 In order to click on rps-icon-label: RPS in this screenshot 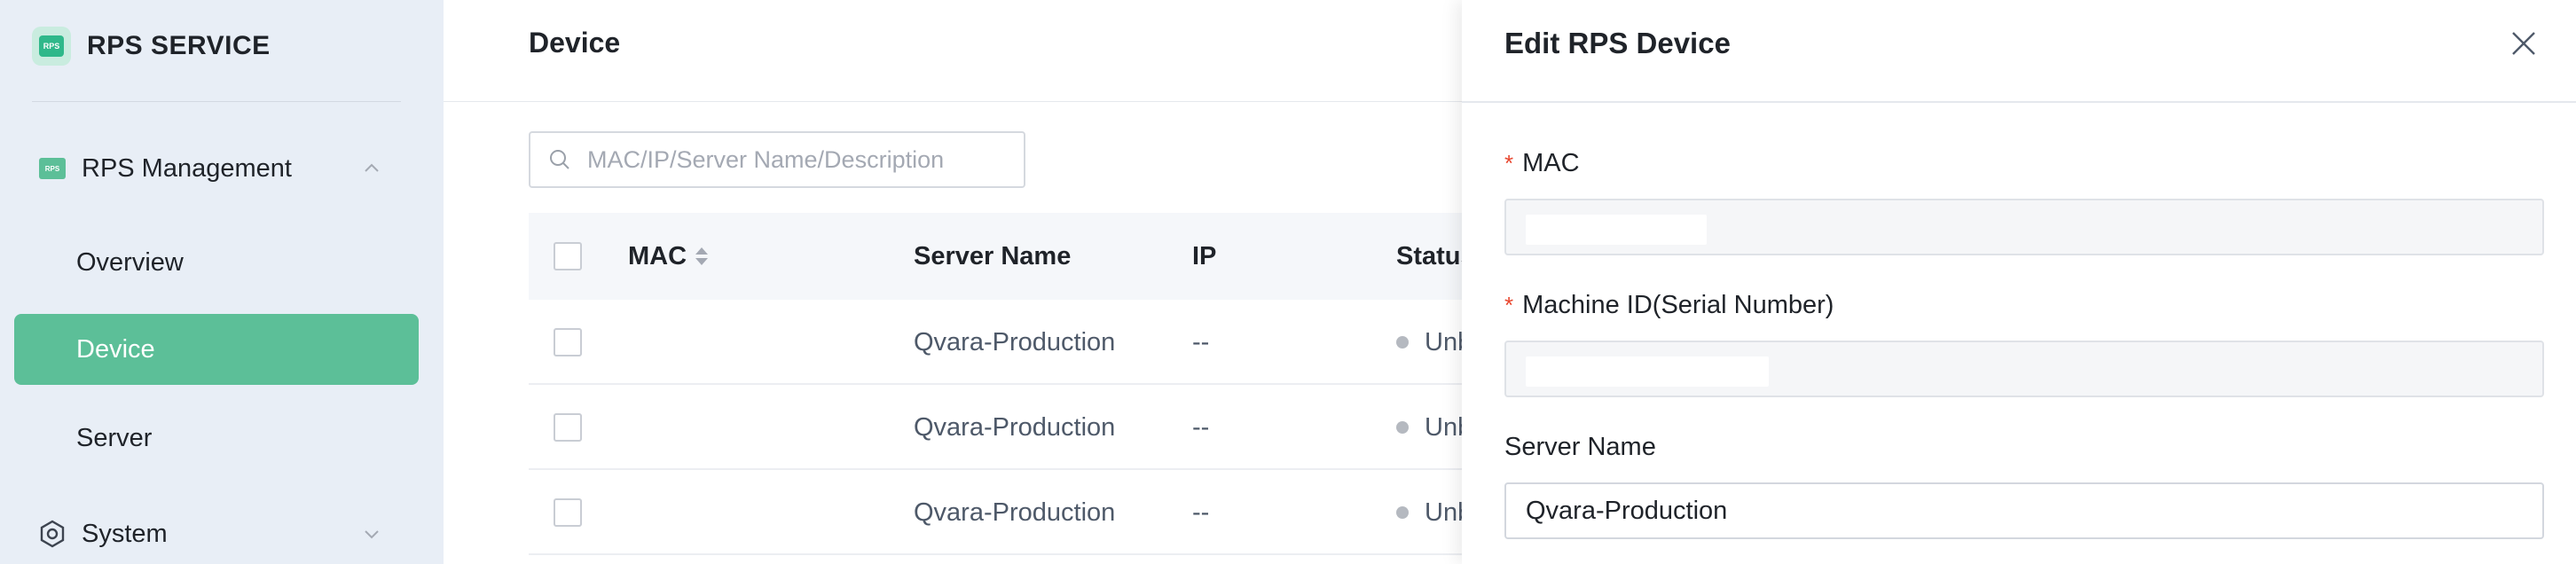, I will do `click(52, 168)`.